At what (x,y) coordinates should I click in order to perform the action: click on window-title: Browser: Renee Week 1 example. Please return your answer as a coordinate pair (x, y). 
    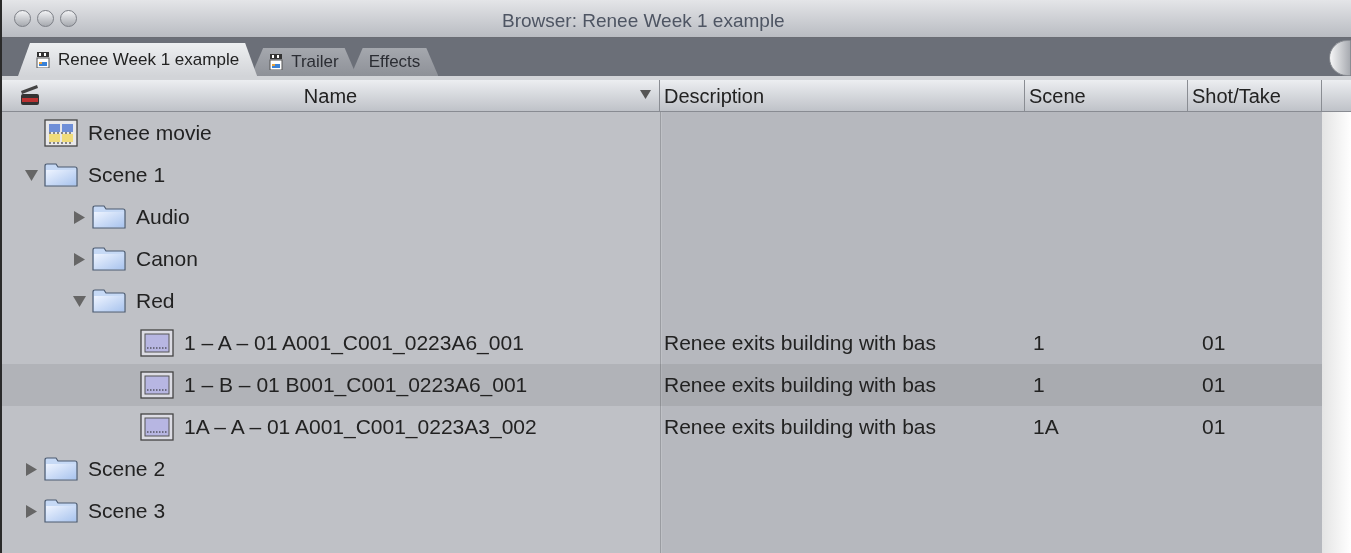
    Looking at the image, I should click on (643, 21).